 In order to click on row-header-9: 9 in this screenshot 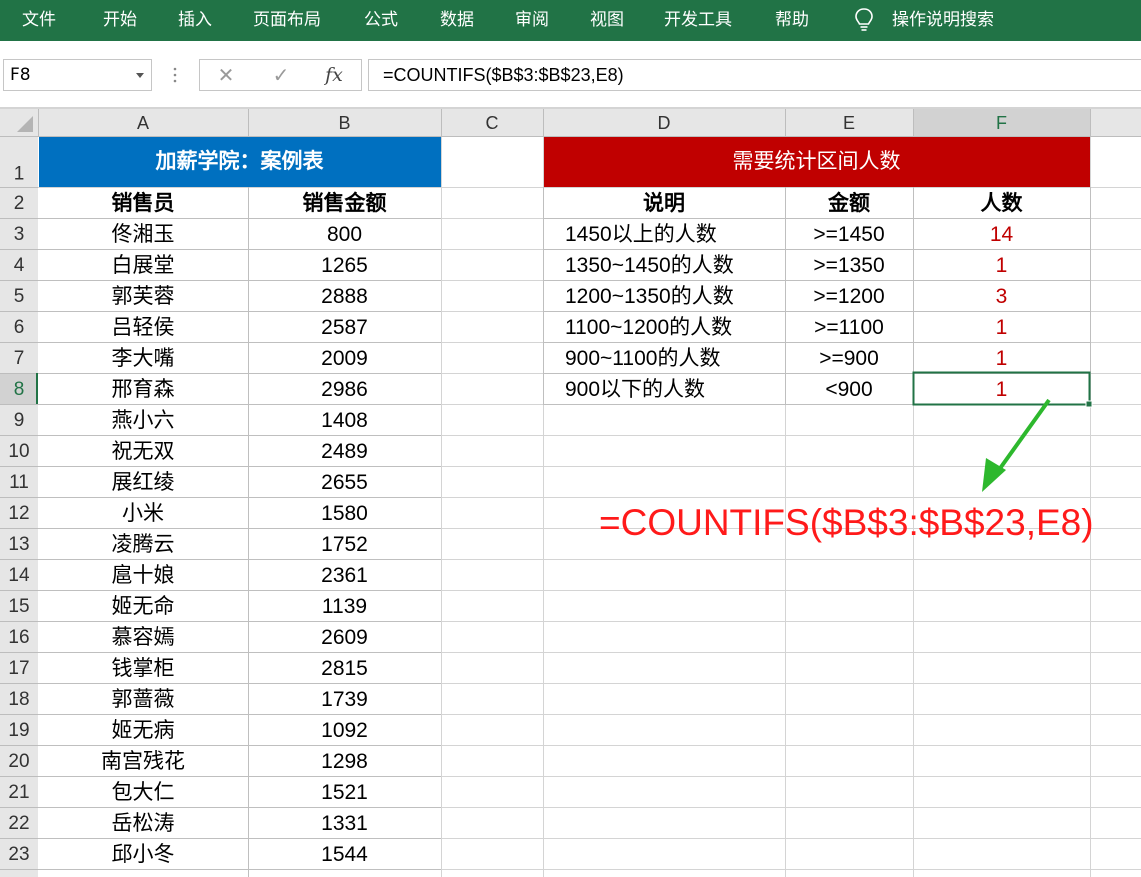, I will do `click(19, 420)`.